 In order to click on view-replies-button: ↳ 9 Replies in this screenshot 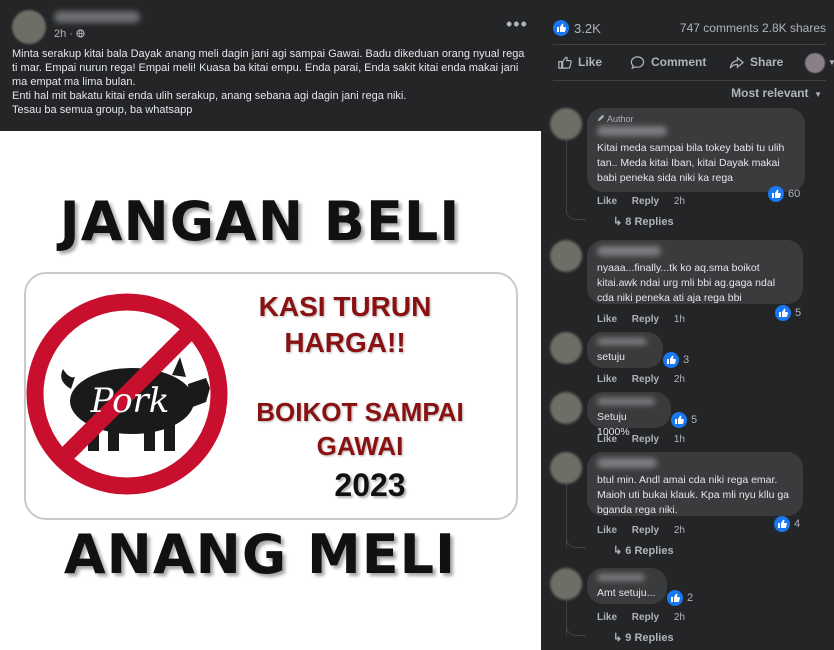, I will do `click(643, 637)`.